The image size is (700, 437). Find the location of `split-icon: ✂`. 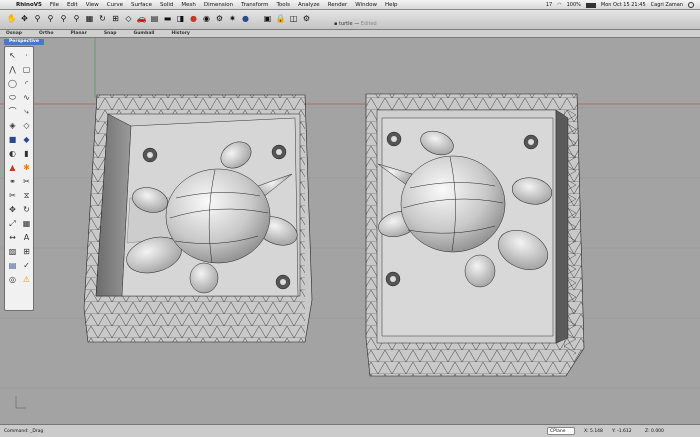

split-icon: ✂ is located at coordinates (26, 182).